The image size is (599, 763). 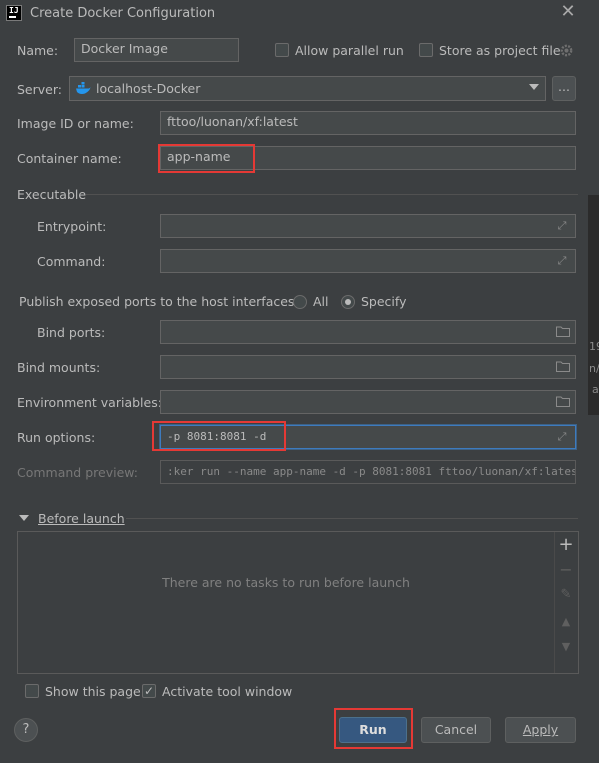 I want to click on activate-tool-window-label: Activate tool window, so click(x=227, y=691).